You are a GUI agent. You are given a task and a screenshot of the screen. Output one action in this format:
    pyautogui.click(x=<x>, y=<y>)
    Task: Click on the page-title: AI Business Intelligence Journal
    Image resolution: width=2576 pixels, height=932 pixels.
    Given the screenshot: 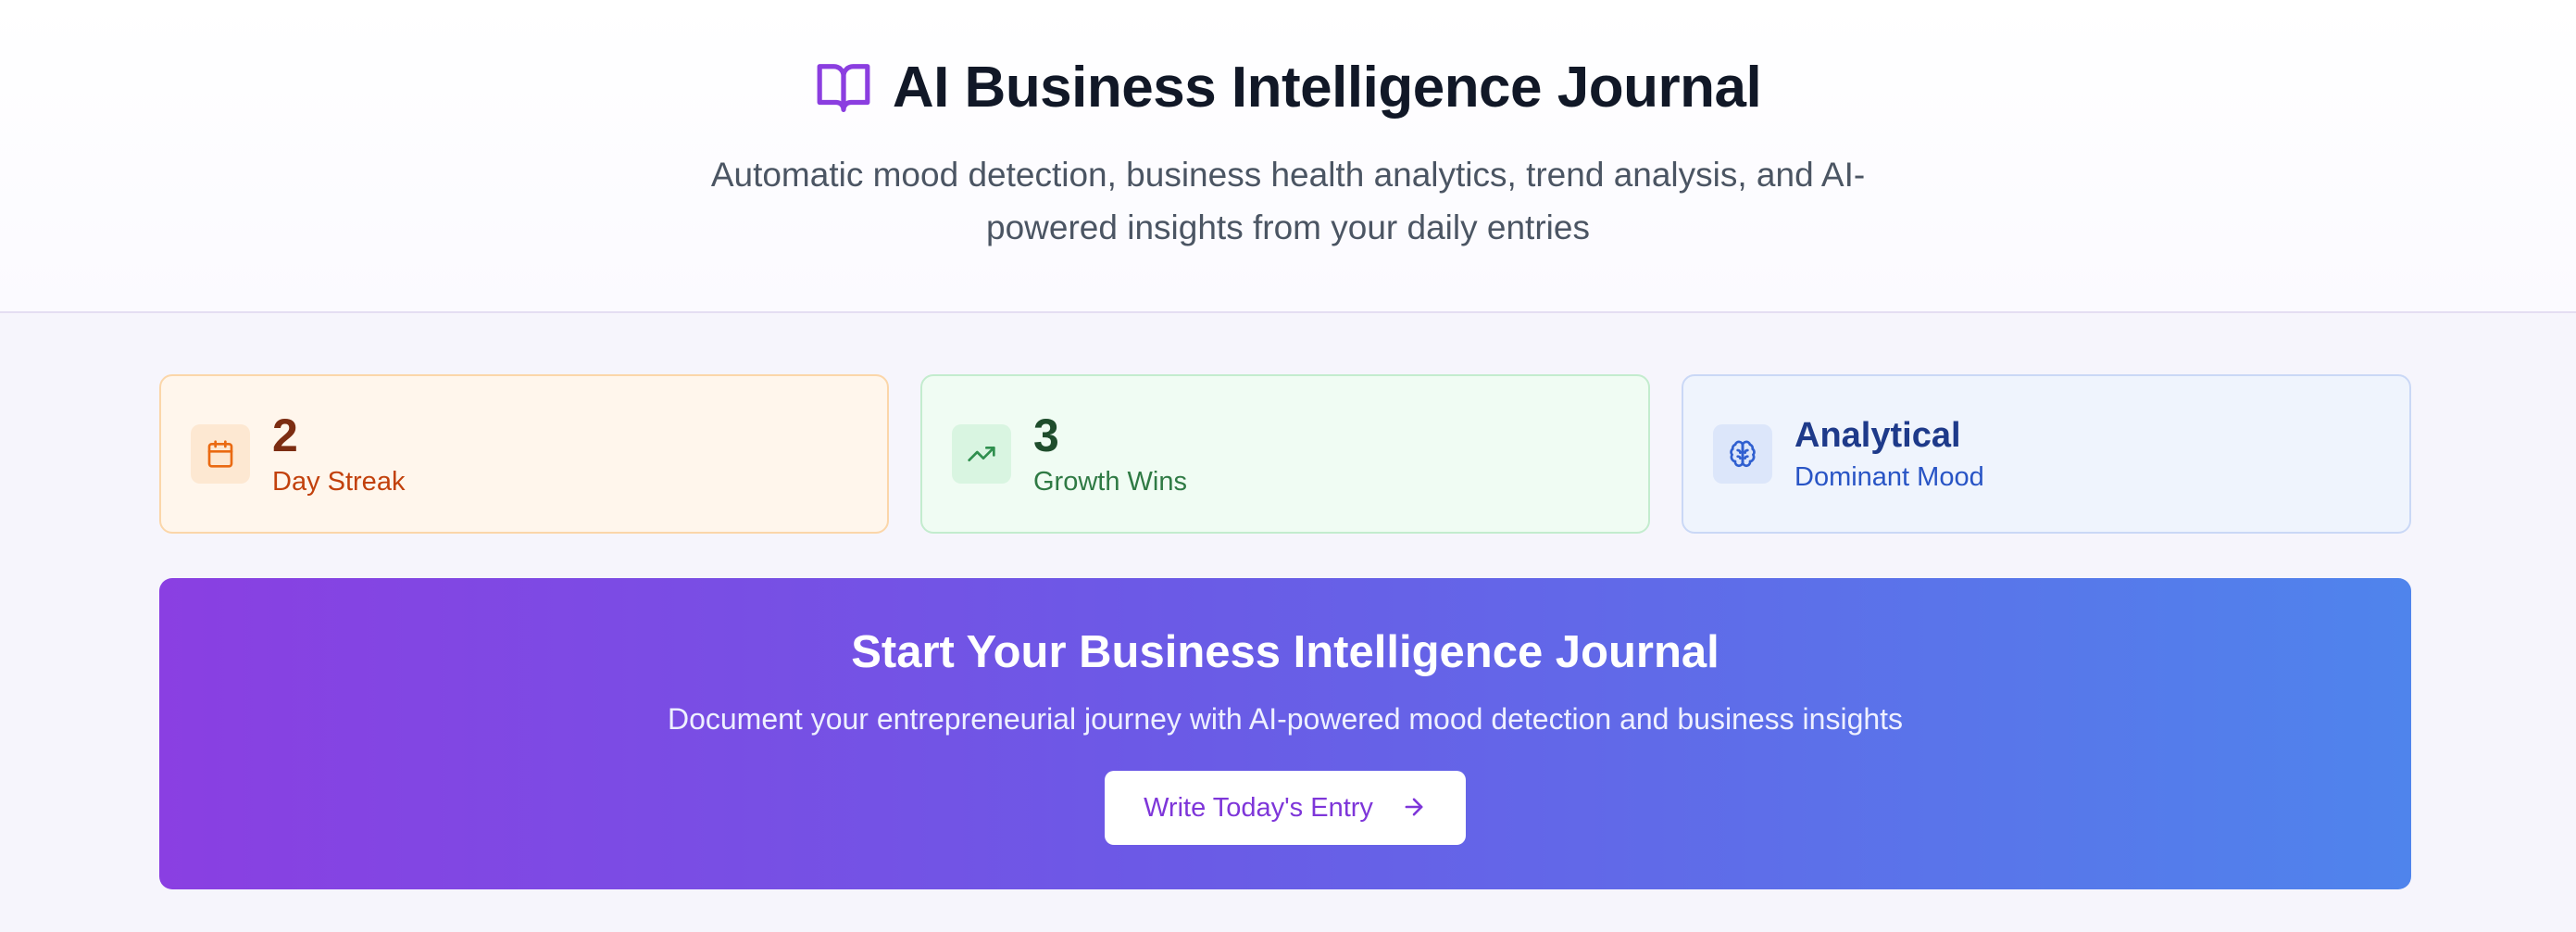 What is the action you would take?
    pyautogui.click(x=1327, y=88)
    